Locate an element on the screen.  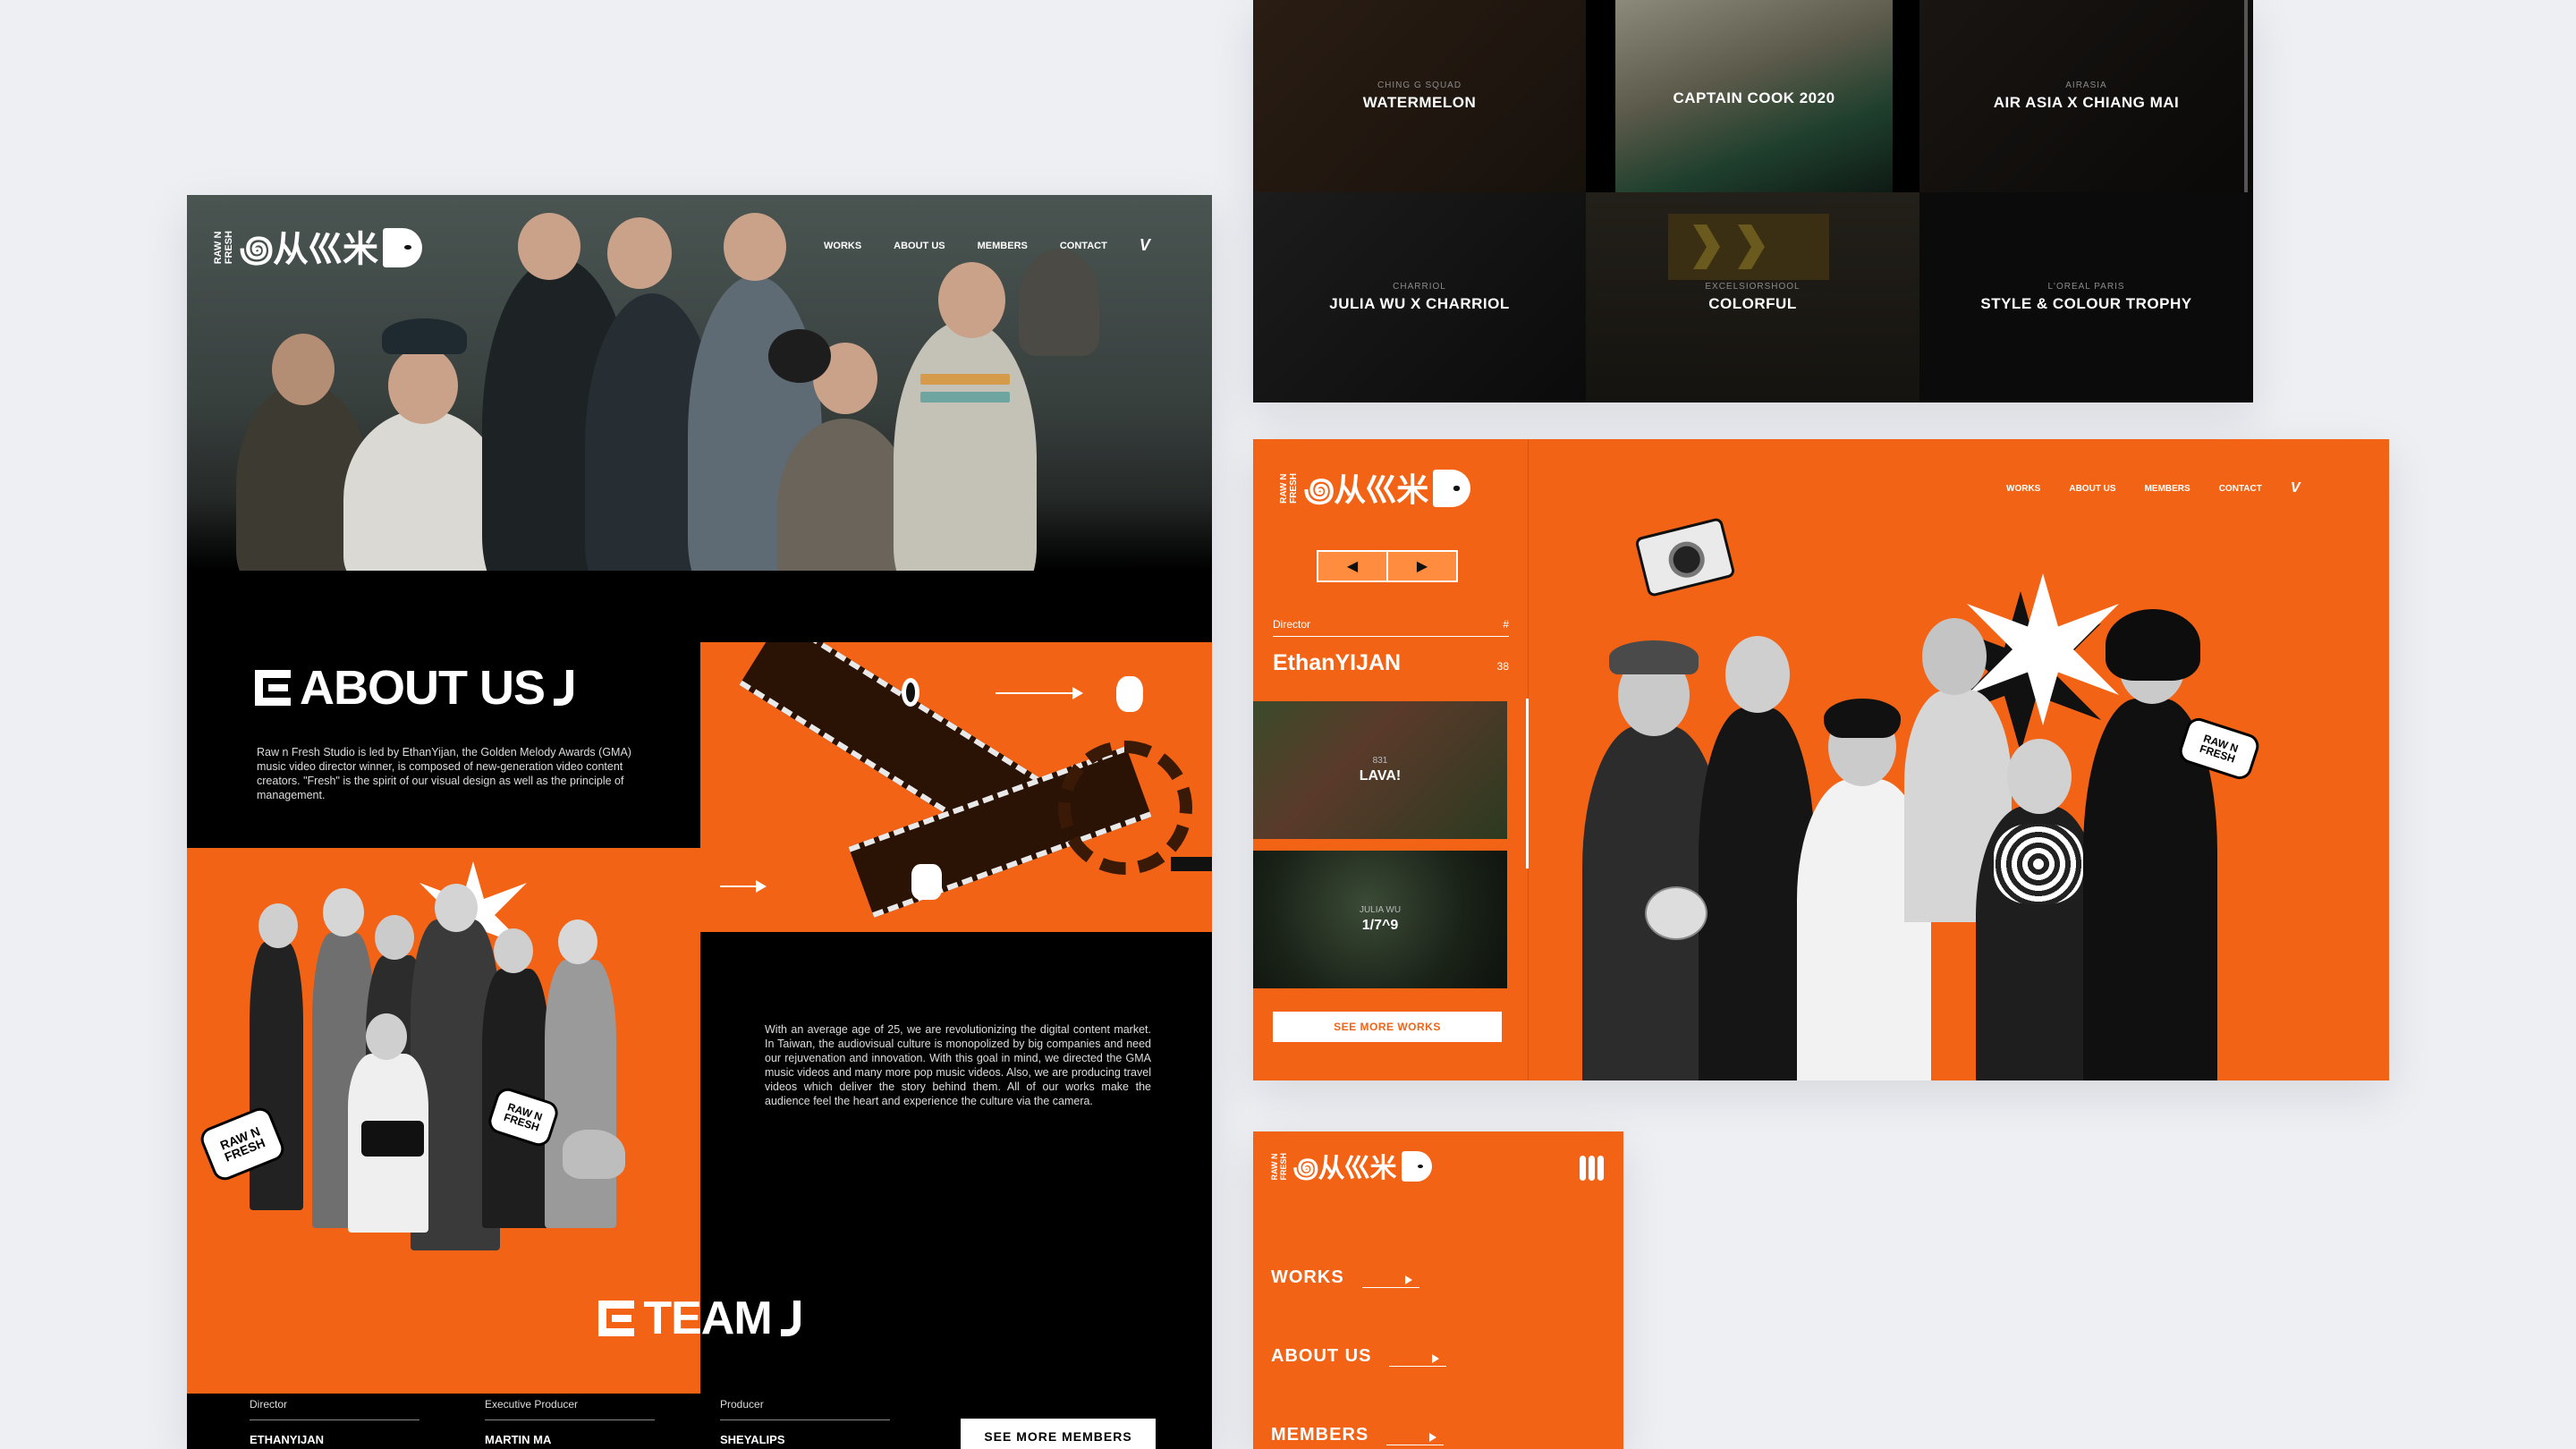
mobile-menu-label: ABOUT US is located at coordinates (1321, 1356).